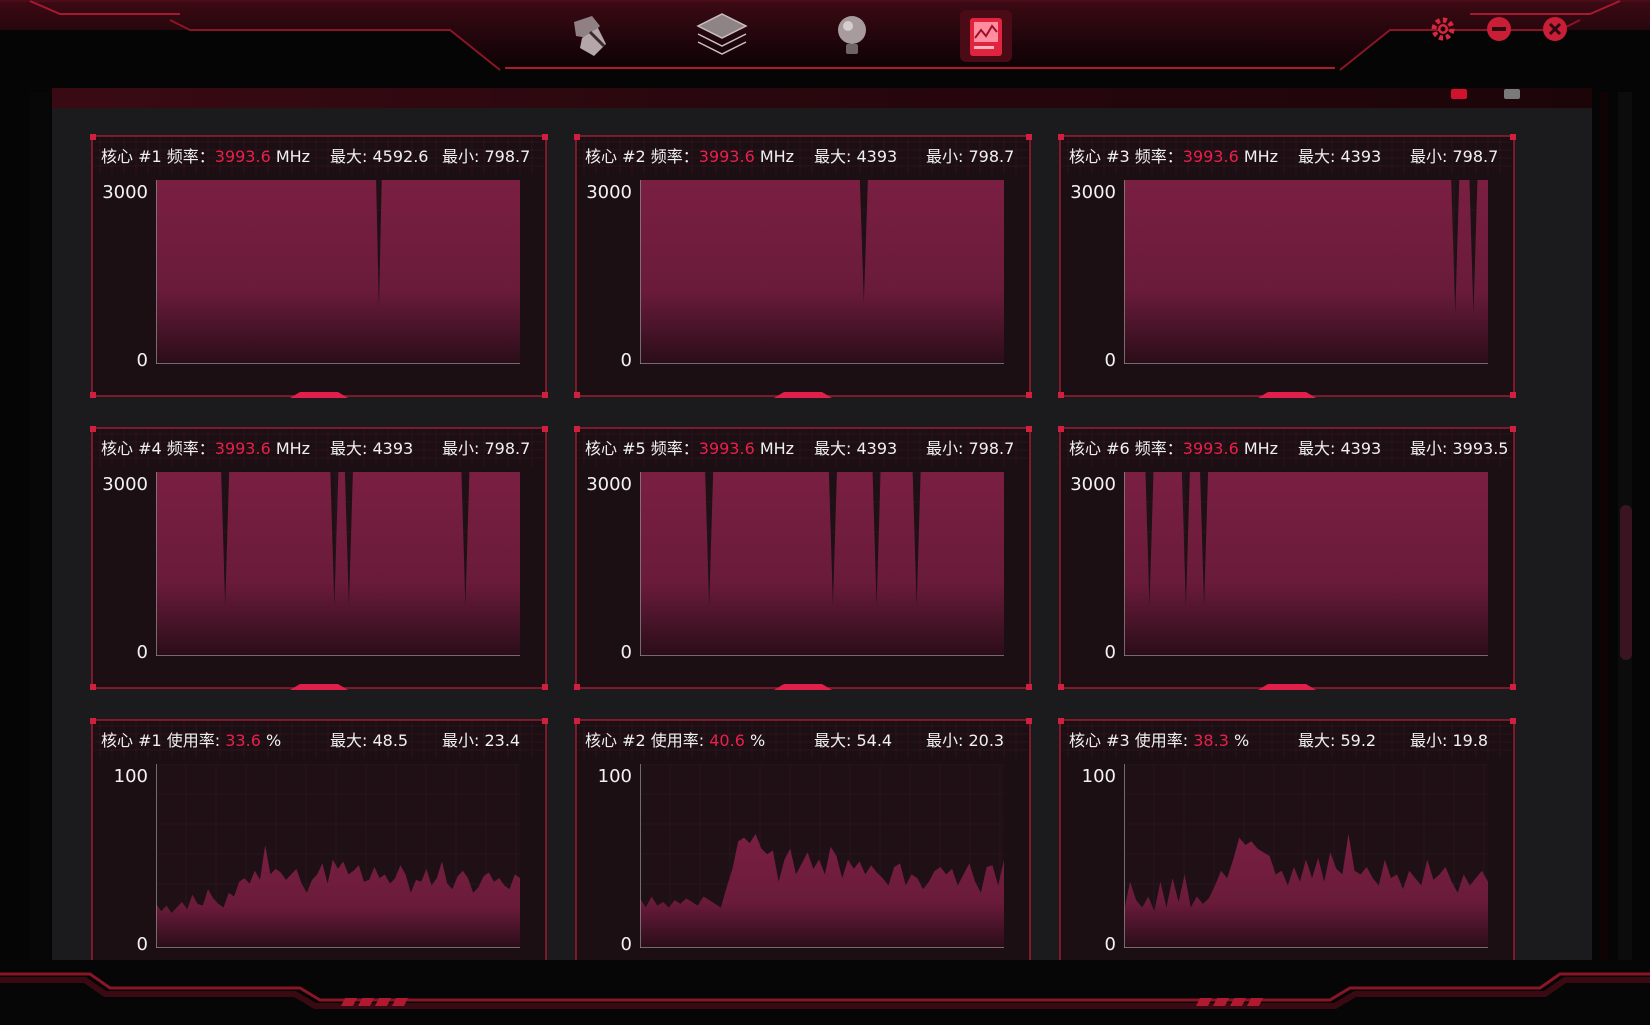  I want to click on panel-title: 核心 #2 频率：3993.6 MHz, so click(689, 157).